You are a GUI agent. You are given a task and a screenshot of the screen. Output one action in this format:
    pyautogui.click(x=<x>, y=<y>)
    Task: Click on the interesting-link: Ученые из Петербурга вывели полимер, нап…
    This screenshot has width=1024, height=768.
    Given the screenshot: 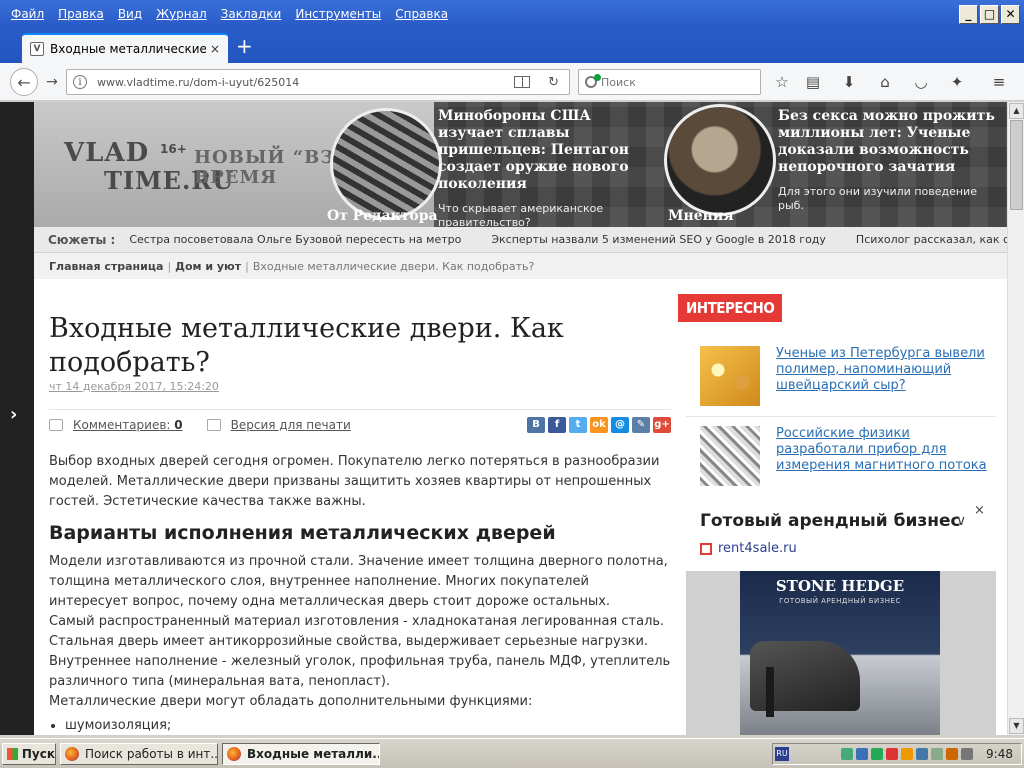 What is the action you would take?
    pyautogui.click(x=886, y=376)
    